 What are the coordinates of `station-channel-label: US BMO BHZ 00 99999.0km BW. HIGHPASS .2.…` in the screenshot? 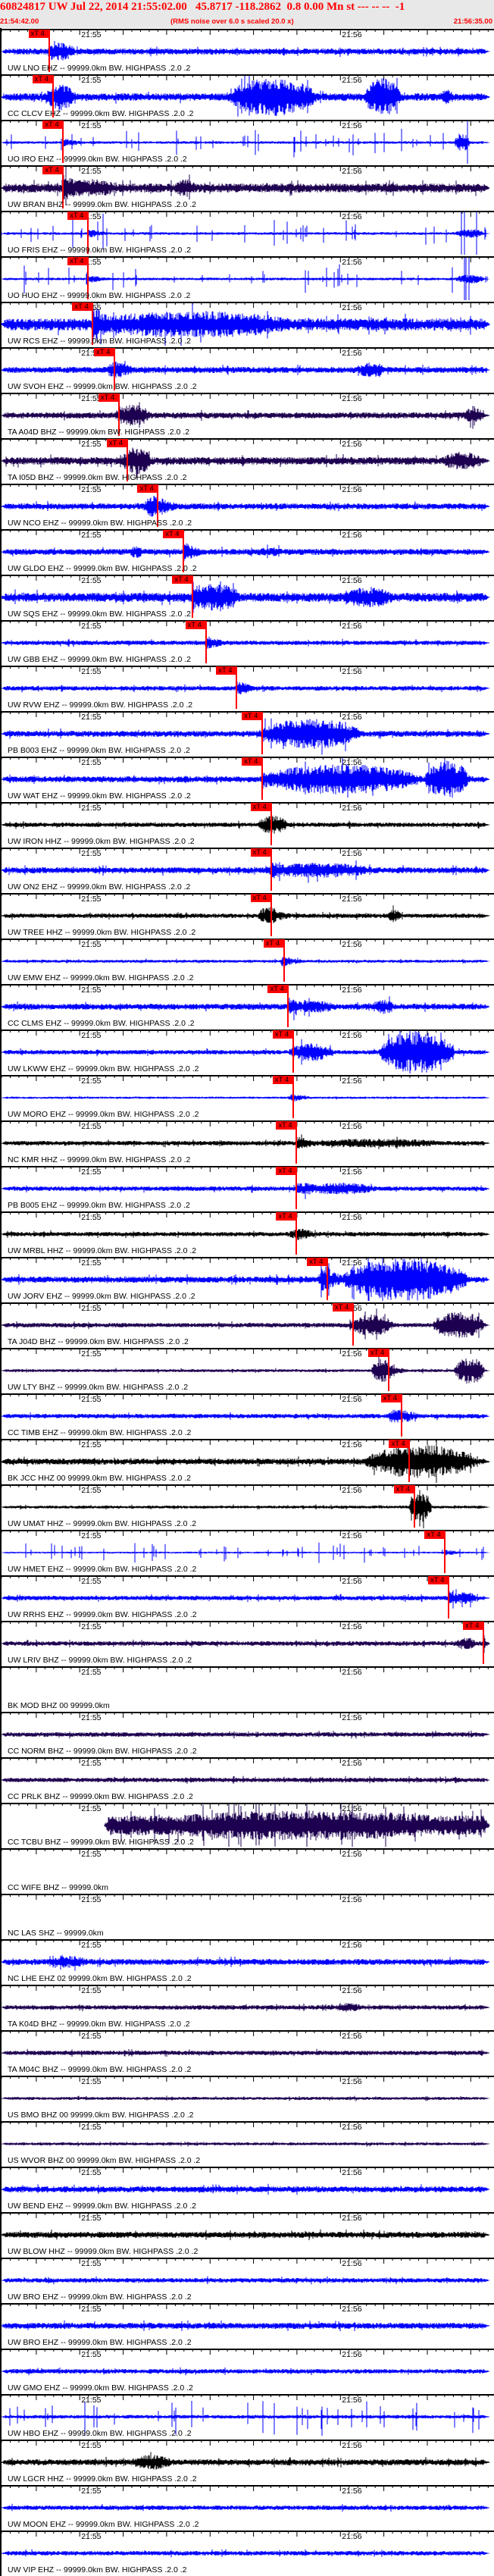 It's located at (101, 2115).